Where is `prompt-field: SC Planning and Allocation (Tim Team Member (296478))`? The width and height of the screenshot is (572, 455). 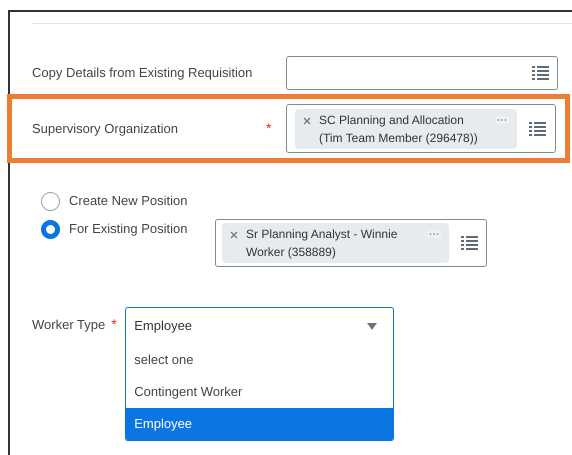
prompt-field: SC Planning and Allocation (Tim Team Member (296478)) is located at coordinates (421, 128).